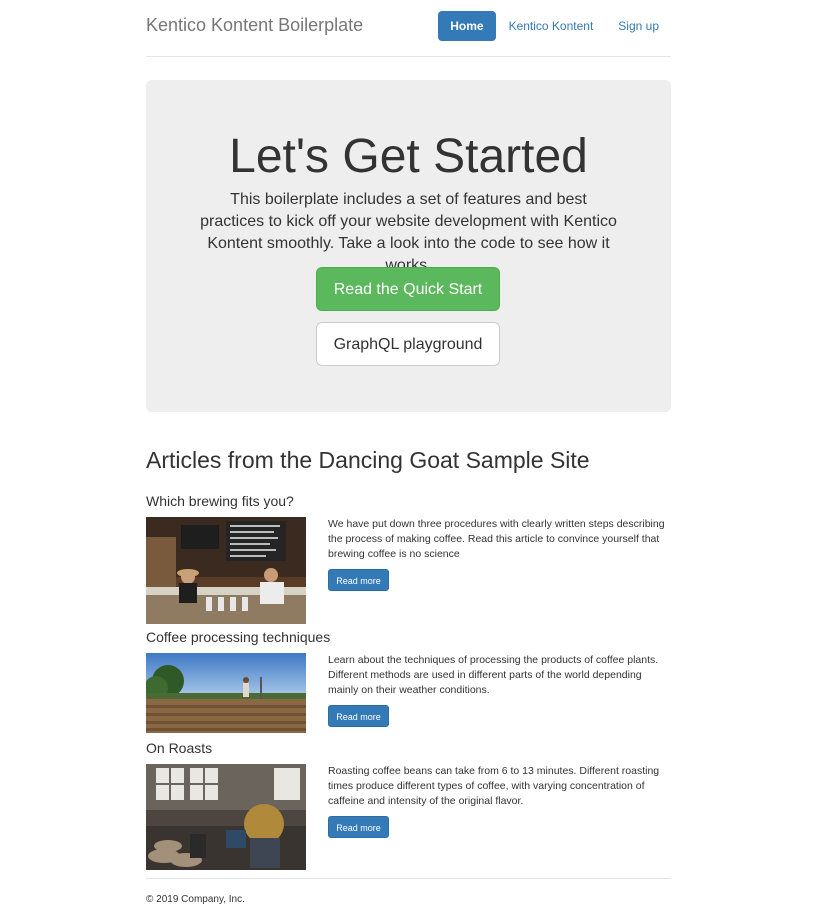  I want to click on nav-home: Home, so click(467, 26).